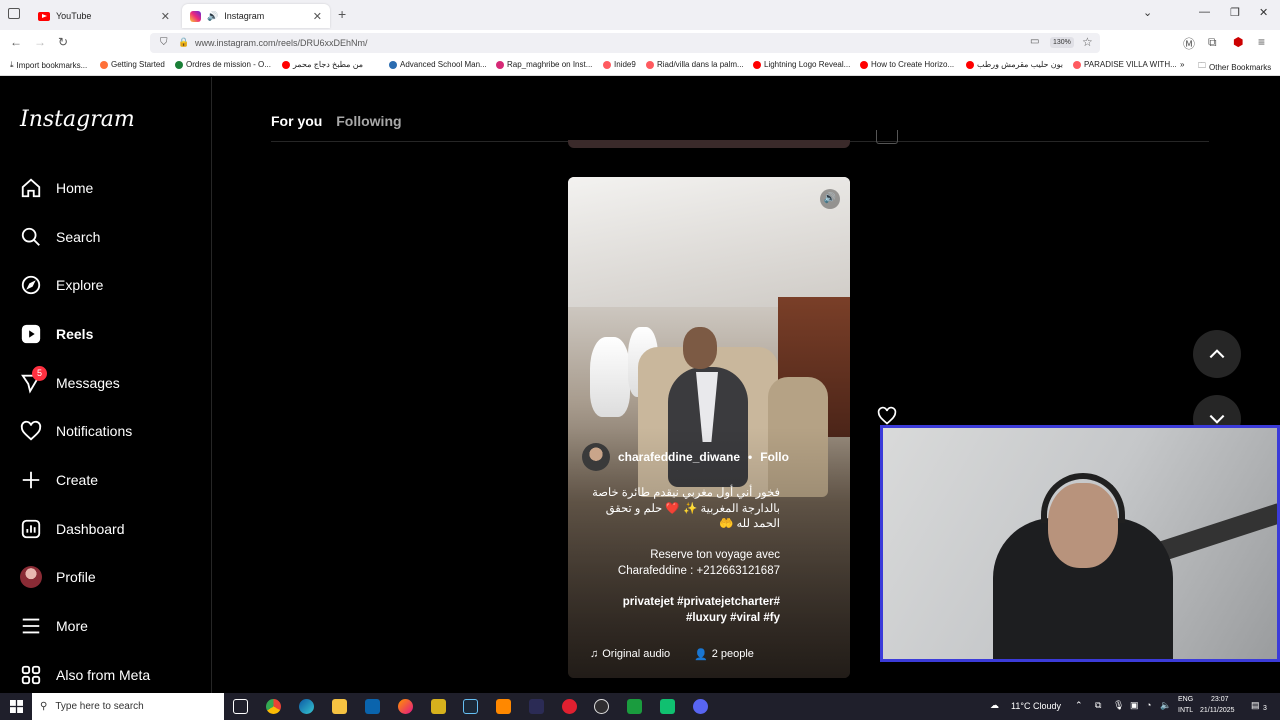 The width and height of the screenshot is (1280, 720). I want to click on zoom-level: 130%, so click(1062, 42).